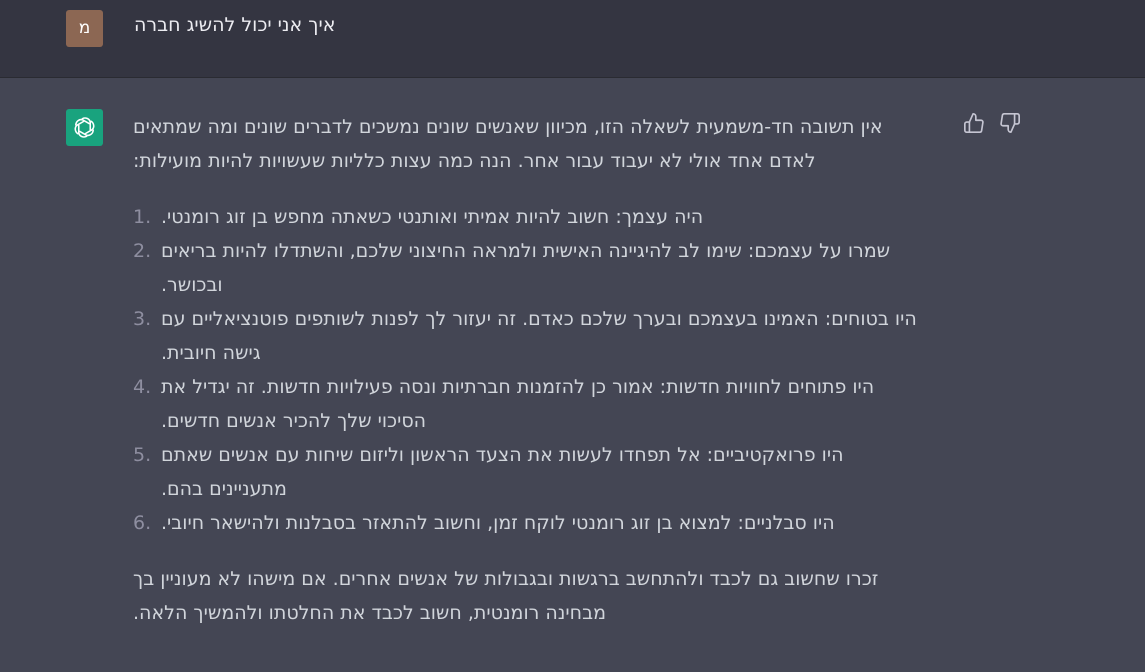 The image size is (1145, 672). What do you see at coordinates (142, 319) in the screenshot?
I see `list-number: 3.` at bounding box center [142, 319].